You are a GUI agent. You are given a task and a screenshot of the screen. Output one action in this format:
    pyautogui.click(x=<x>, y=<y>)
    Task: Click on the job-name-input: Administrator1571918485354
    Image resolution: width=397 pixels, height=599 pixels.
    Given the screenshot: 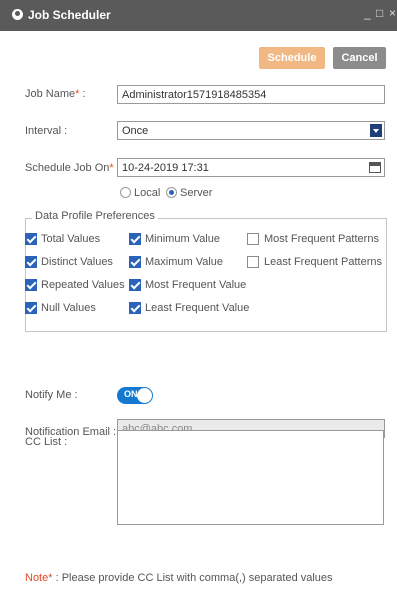 What is the action you would take?
    pyautogui.click(x=251, y=94)
    